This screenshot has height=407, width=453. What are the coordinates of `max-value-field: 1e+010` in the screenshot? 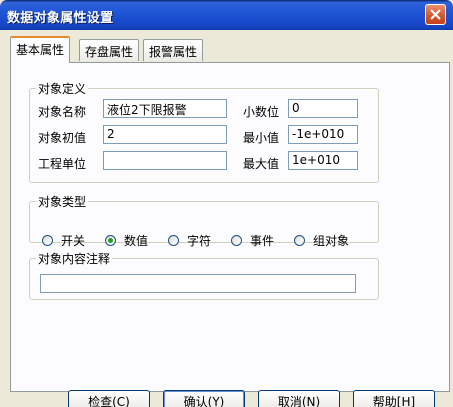 It's located at (323, 160).